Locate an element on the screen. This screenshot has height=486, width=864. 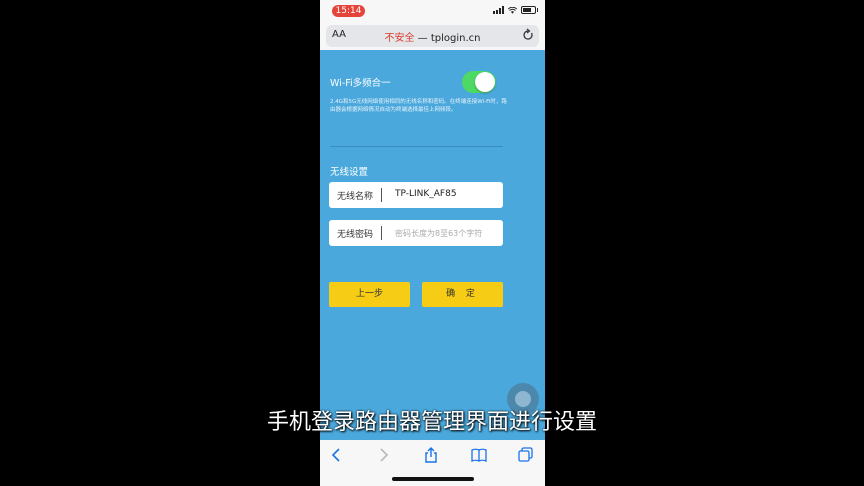
toggle-knob is located at coordinates (485, 82).